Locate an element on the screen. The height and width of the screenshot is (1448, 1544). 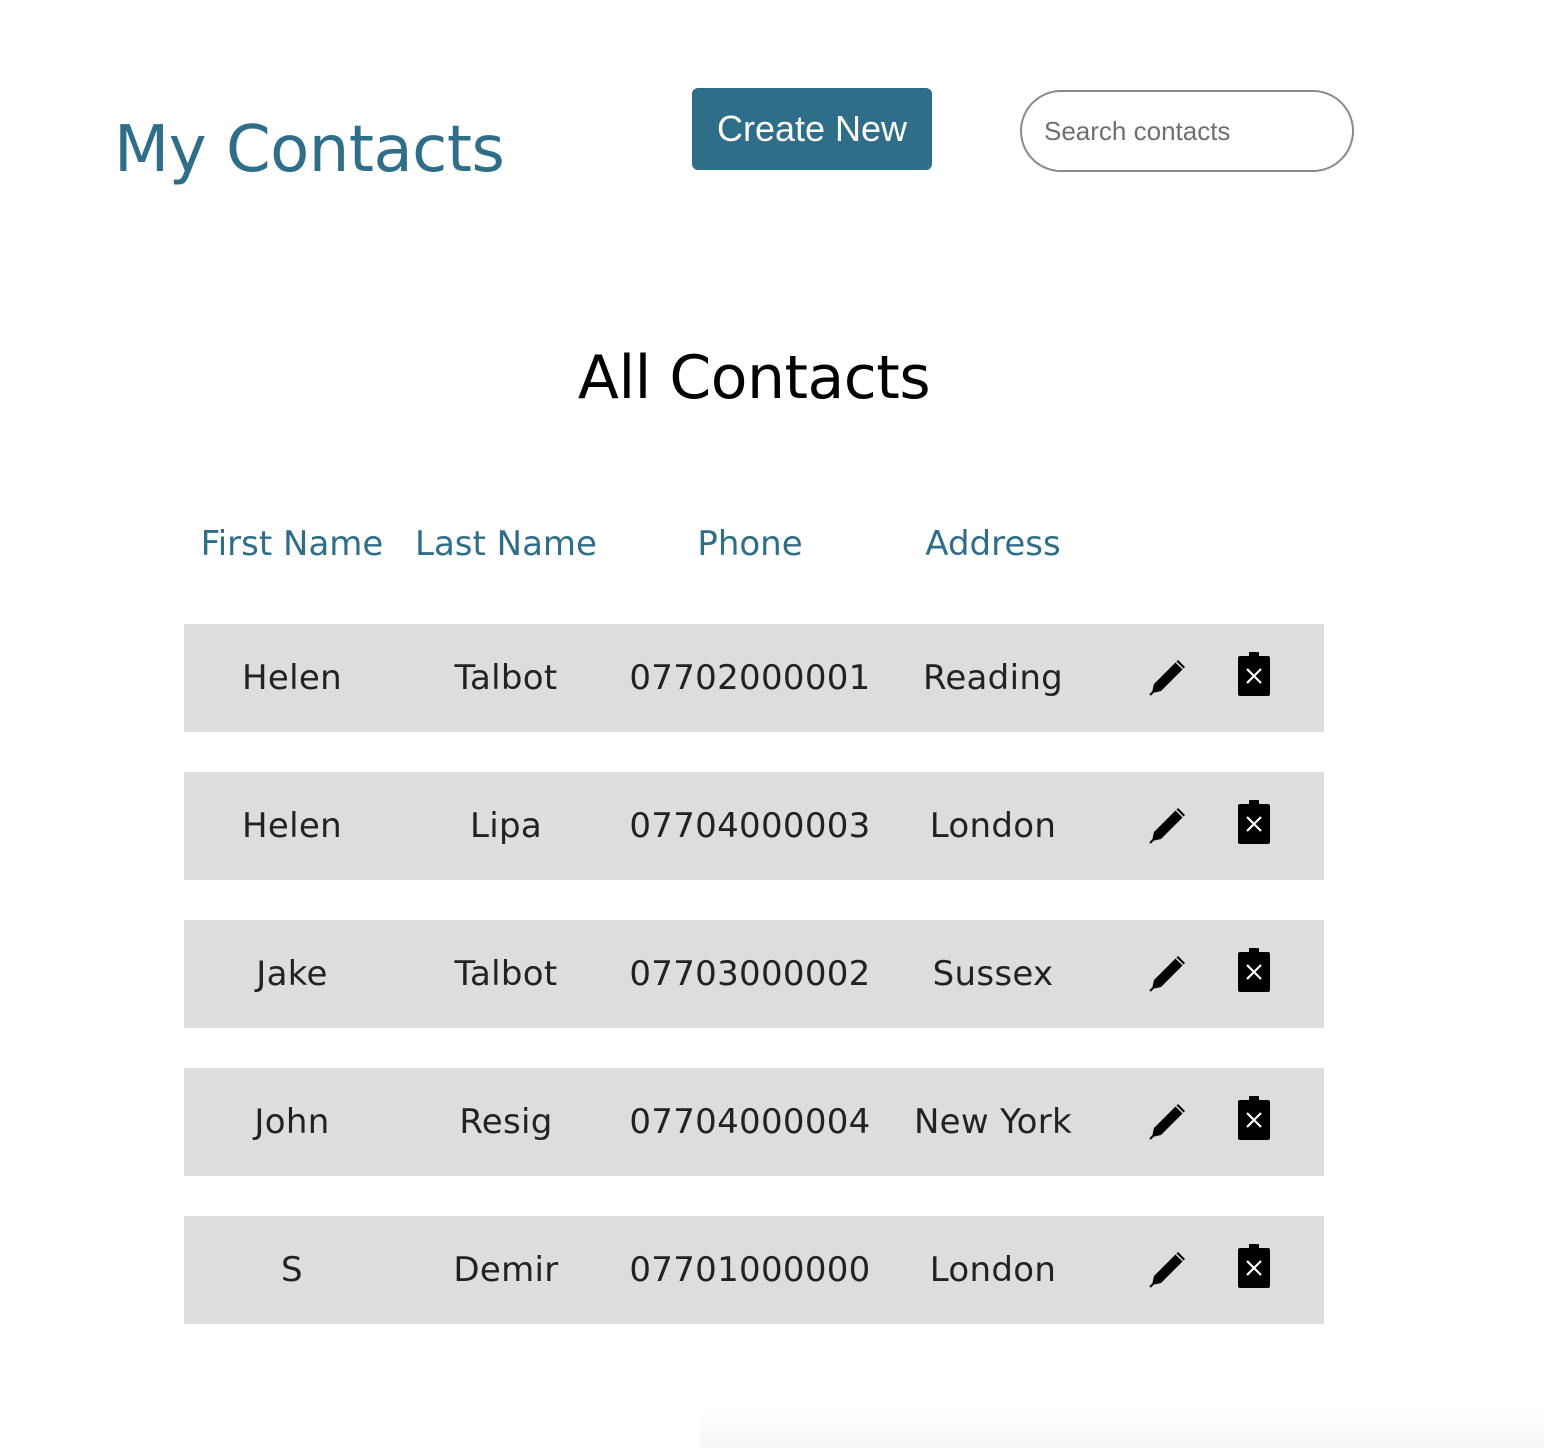
last-name-cell: Demir is located at coordinates (506, 1270).